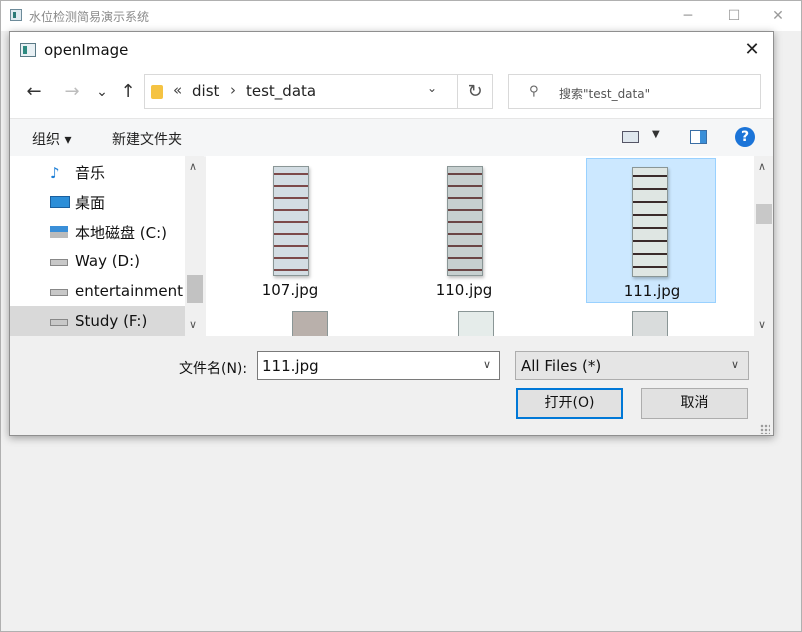 This screenshot has height=632, width=802. Describe the element at coordinates (475, 91) in the screenshot. I see `refresh-icon: ↻` at that location.